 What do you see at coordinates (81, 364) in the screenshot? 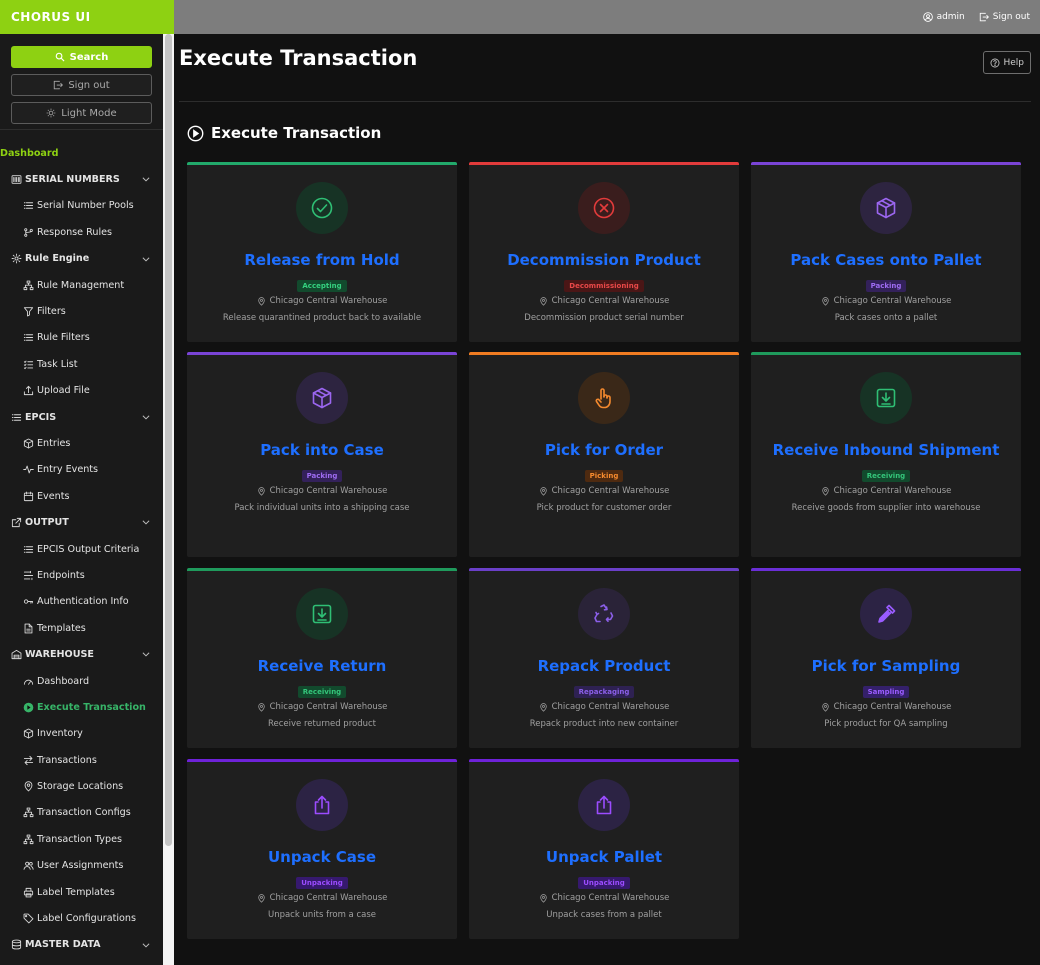
I see `sidebar-item-task-list: Task List` at bounding box center [81, 364].